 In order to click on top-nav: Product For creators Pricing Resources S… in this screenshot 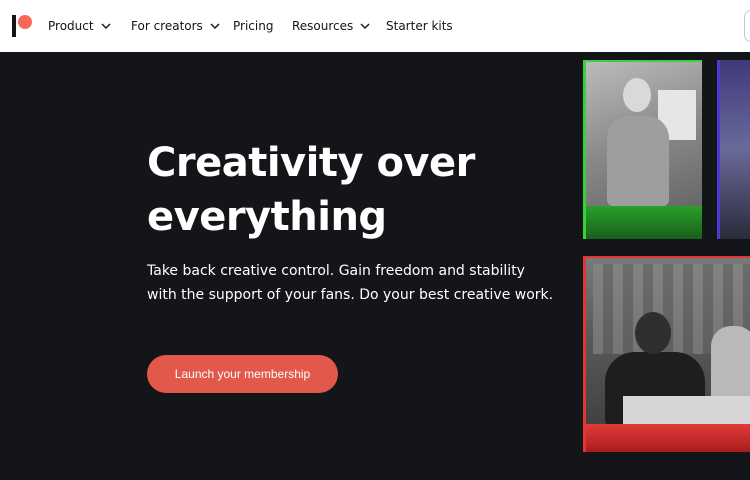, I will do `click(375, 26)`.